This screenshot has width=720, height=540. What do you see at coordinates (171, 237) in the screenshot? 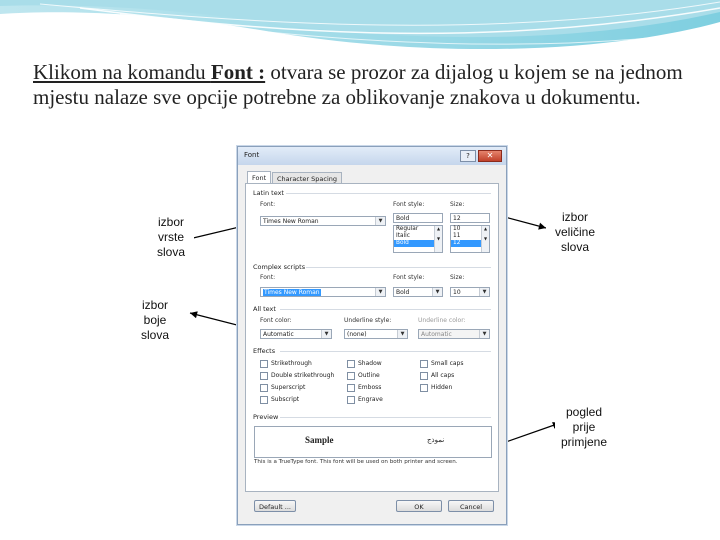
I see `callout-font-type: izbor vrste slova` at bounding box center [171, 237].